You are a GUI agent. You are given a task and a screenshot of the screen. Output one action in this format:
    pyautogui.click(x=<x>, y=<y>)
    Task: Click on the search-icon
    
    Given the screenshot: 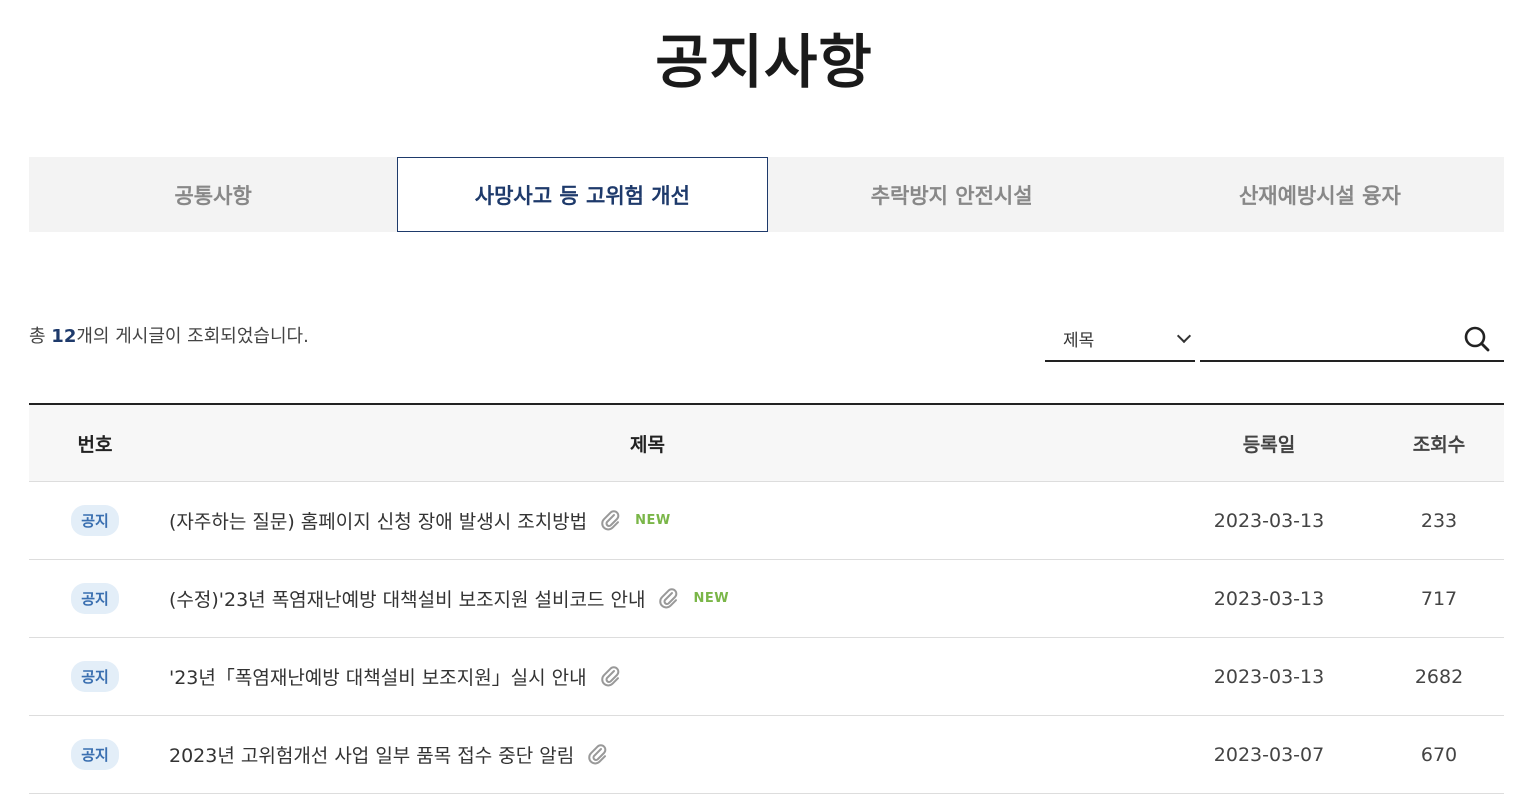 What is the action you would take?
    pyautogui.click(x=1477, y=338)
    